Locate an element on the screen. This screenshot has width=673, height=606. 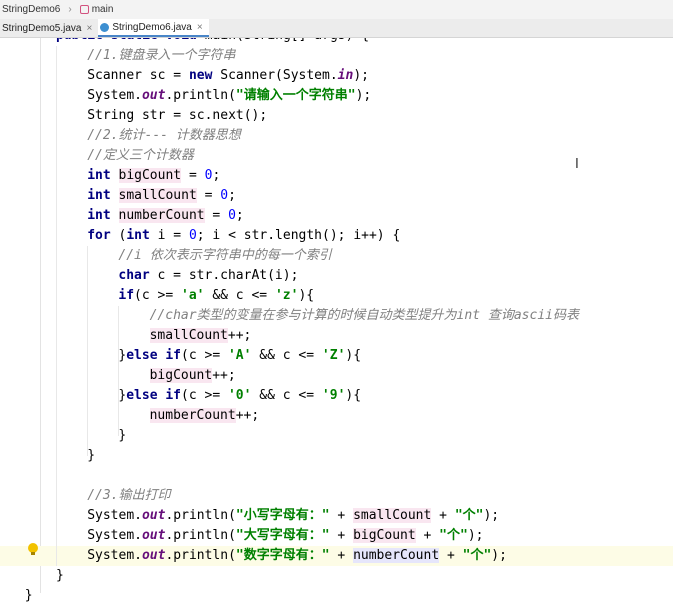
breadcrumb: StringDemo6 › main is located at coordinates (336, 9).